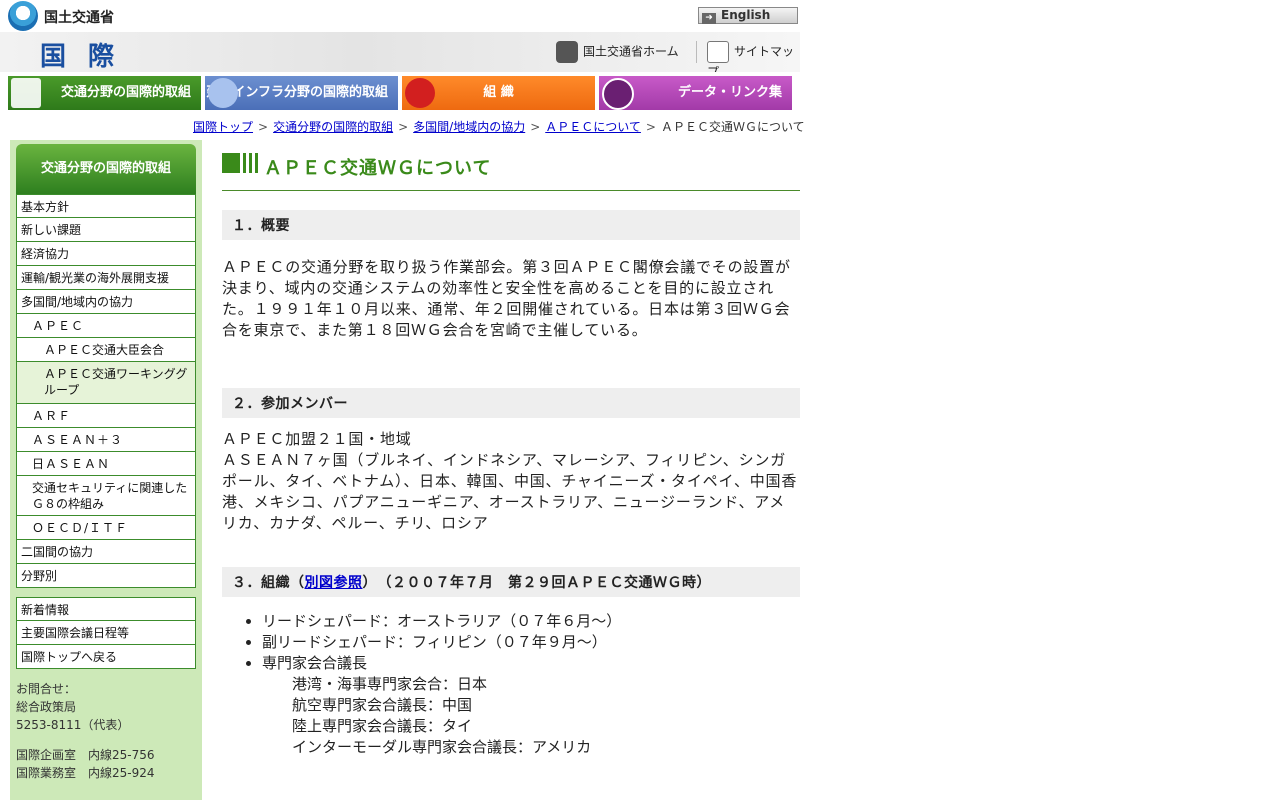  I want to click on sidebar-item-apec-ministers: ＡＰＥＣ交通大臣会合, so click(106, 350).